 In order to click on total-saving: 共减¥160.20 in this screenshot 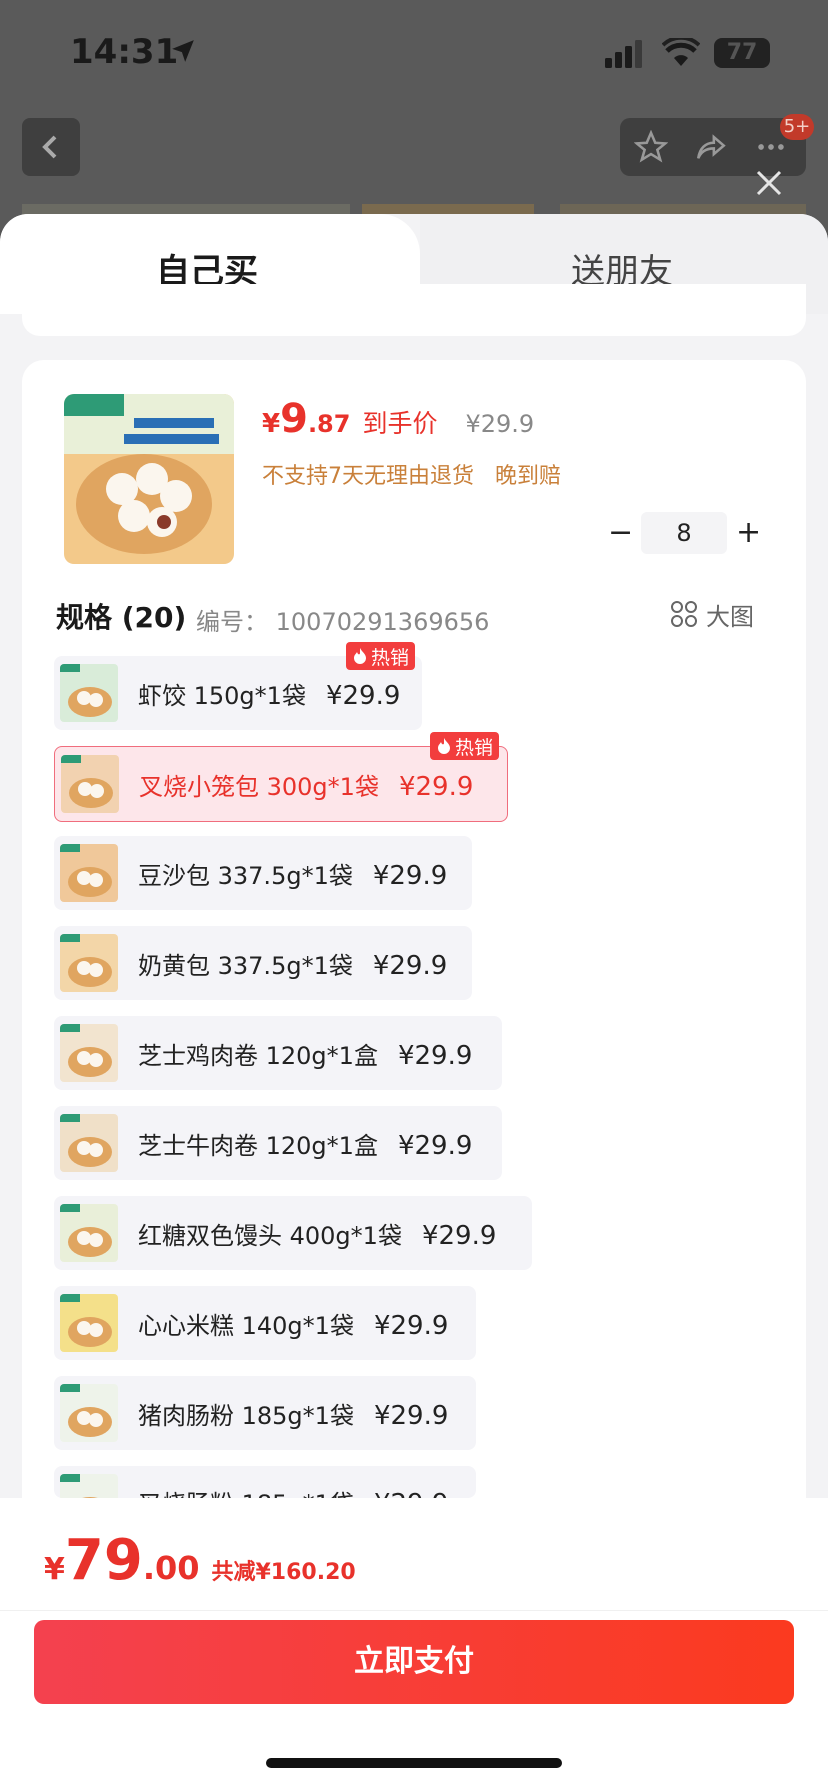, I will do `click(283, 1572)`.